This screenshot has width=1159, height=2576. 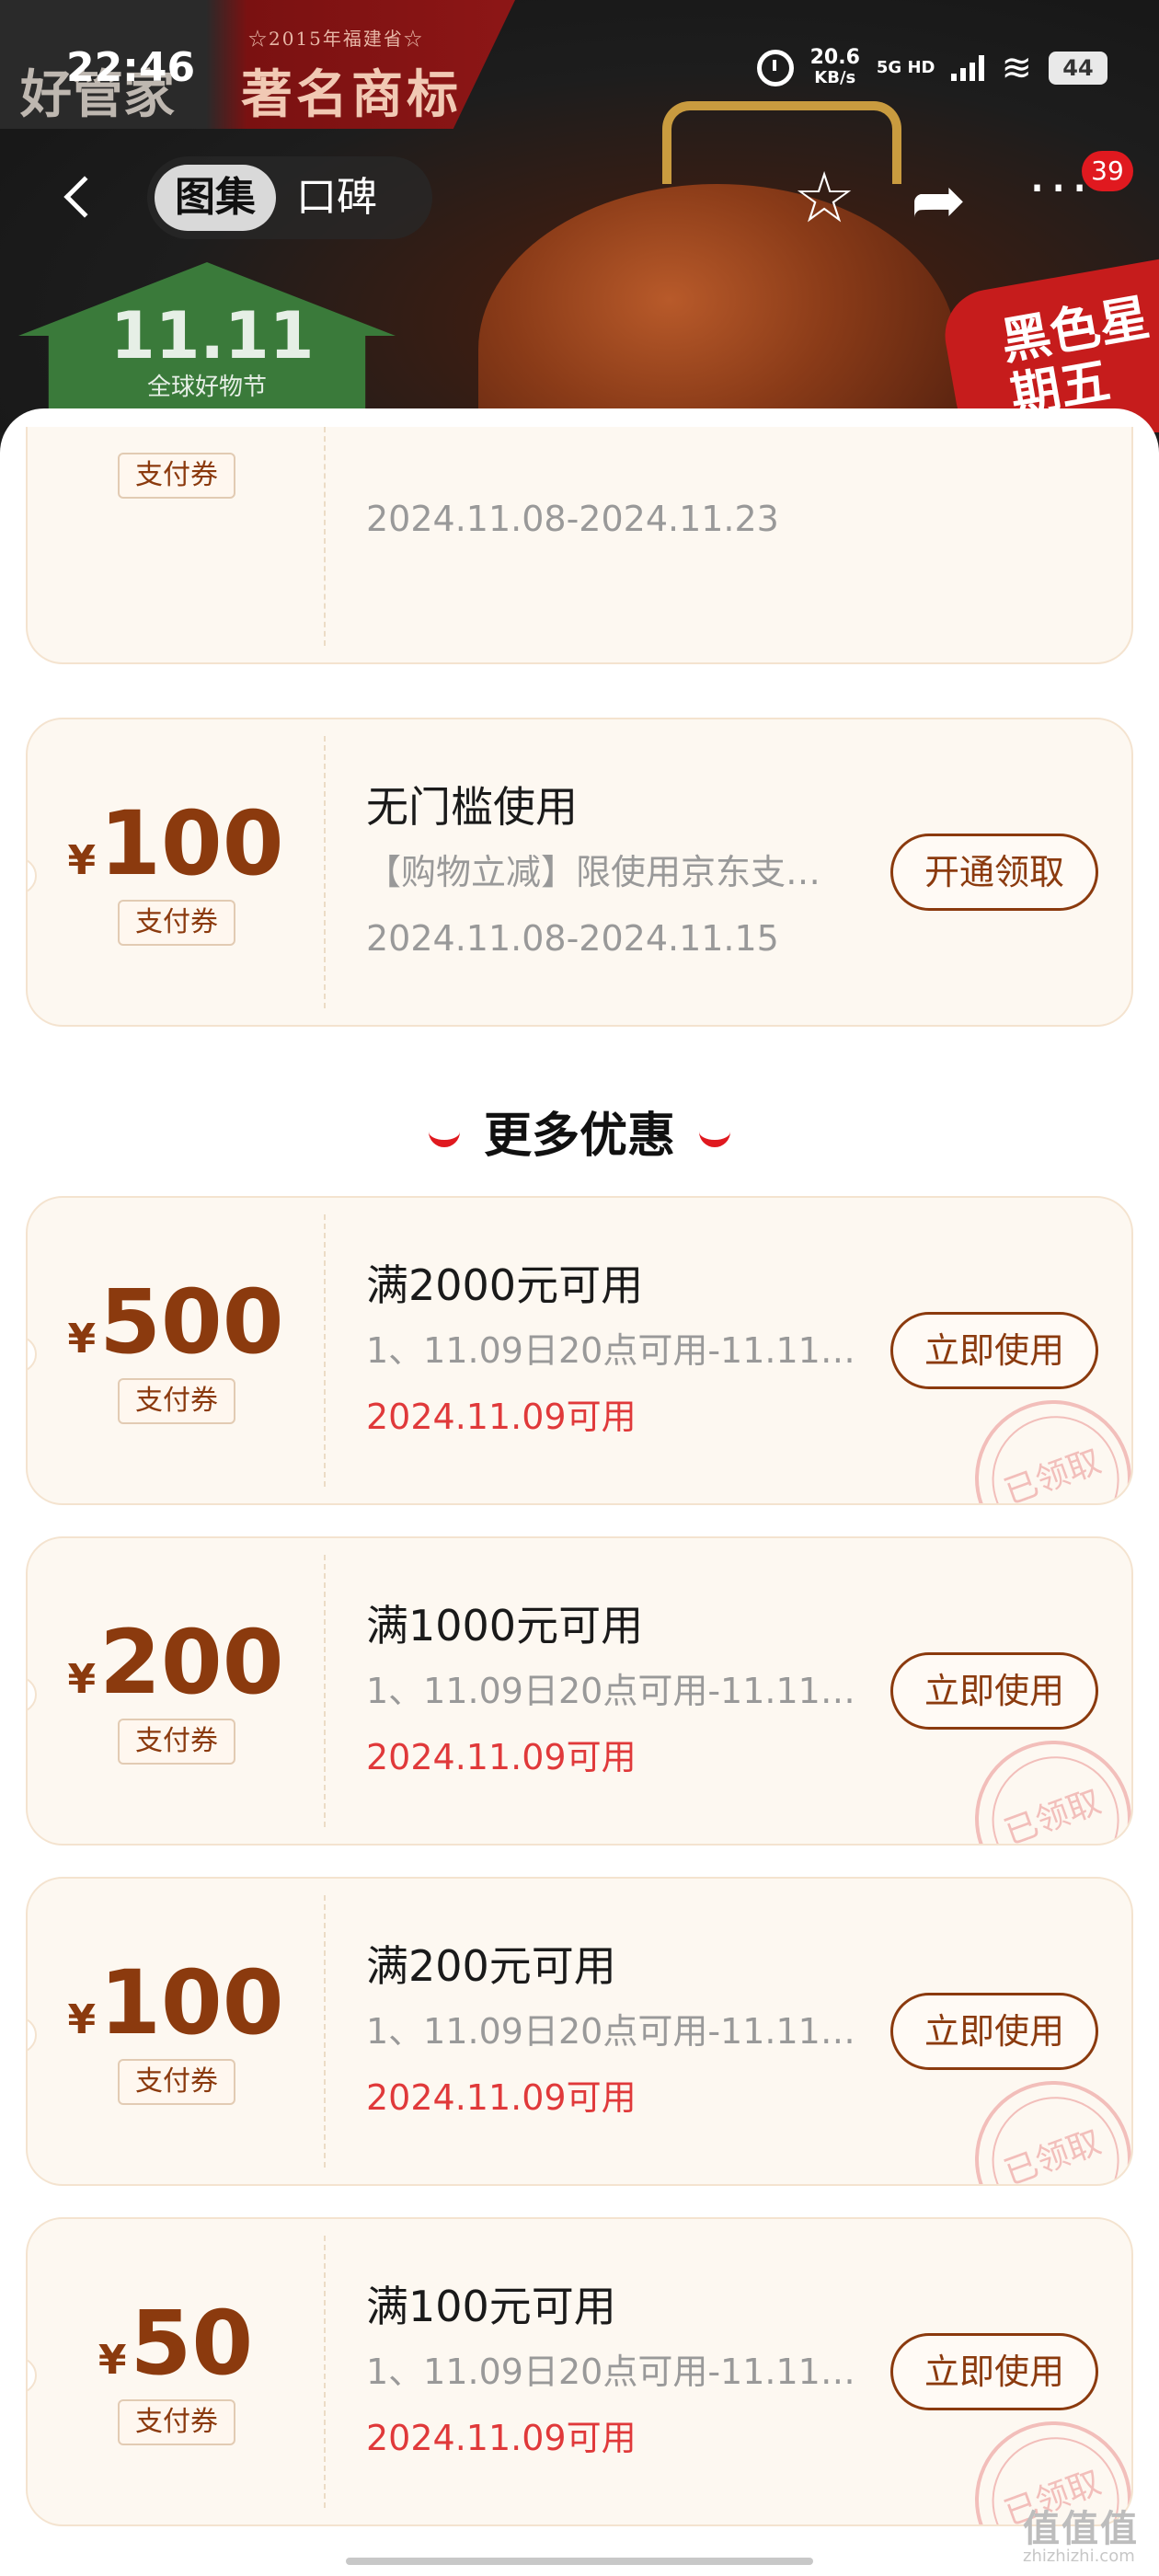 What do you see at coordinates (505, 1285) in the screenshot?
I see `coupon-condition: 满2000元可用` at bounding box center [505, 1285].